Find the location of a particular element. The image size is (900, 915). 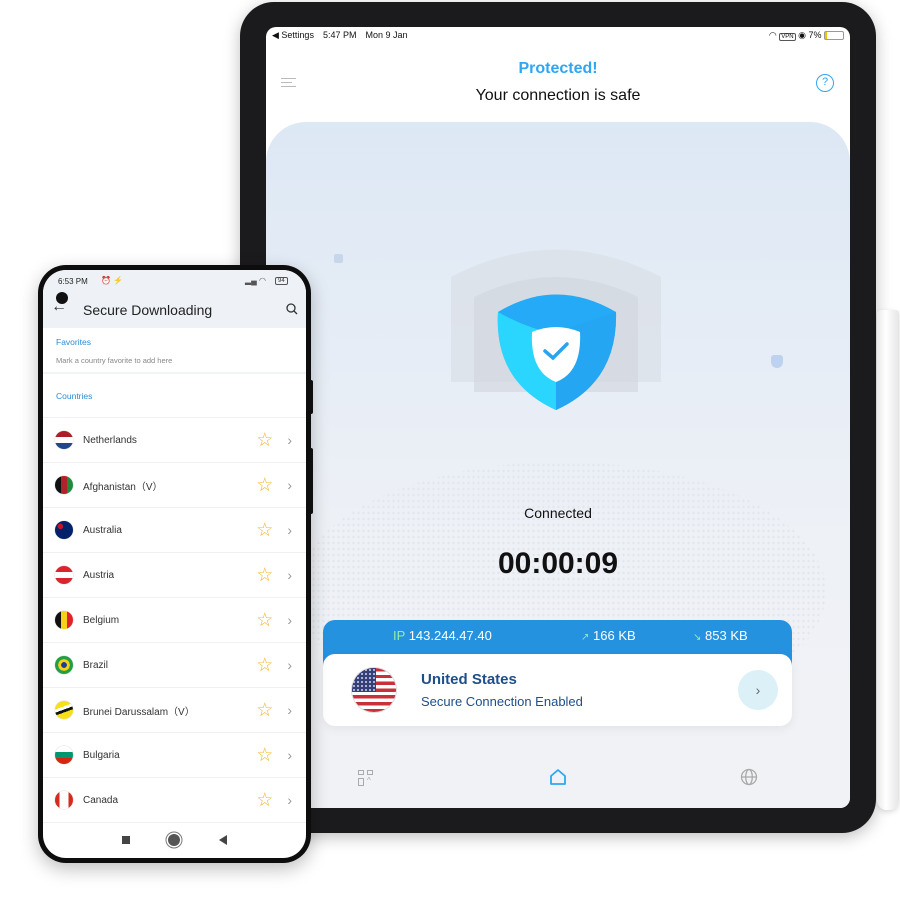

countries-title: Countries is located at coordinates (74, 396).